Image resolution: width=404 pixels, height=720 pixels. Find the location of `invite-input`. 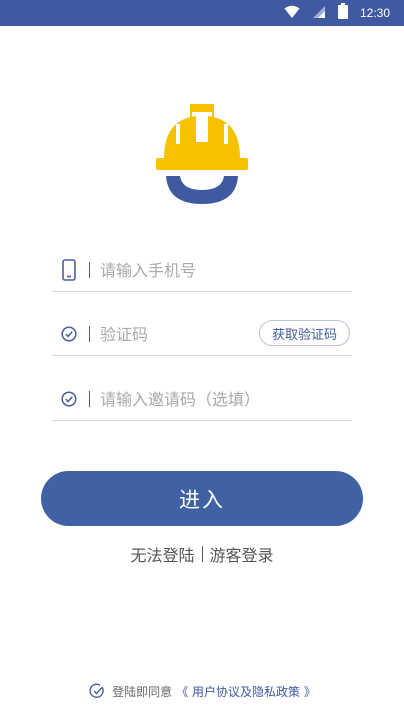

invite-input is located at coordinates (226, 399).